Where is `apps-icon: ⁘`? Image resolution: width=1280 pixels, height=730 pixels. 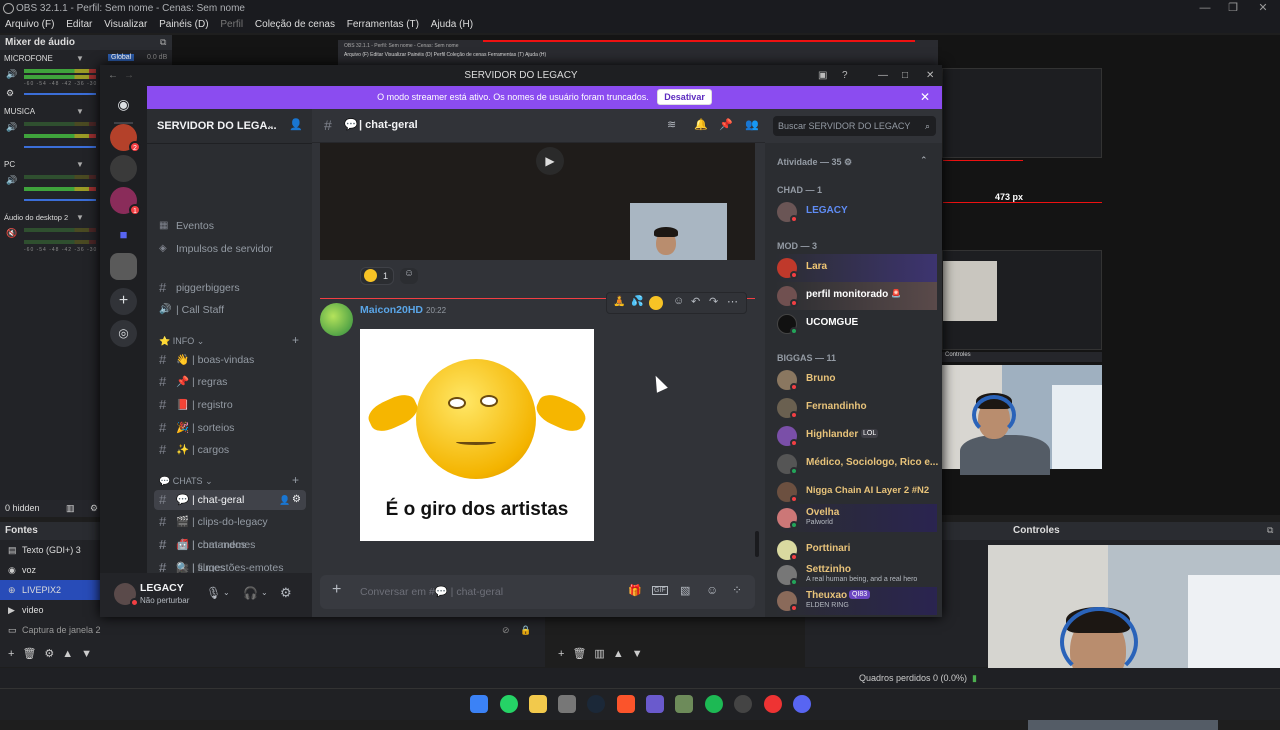 apps-icon: ⁘ is located at coordinates (737, 590).